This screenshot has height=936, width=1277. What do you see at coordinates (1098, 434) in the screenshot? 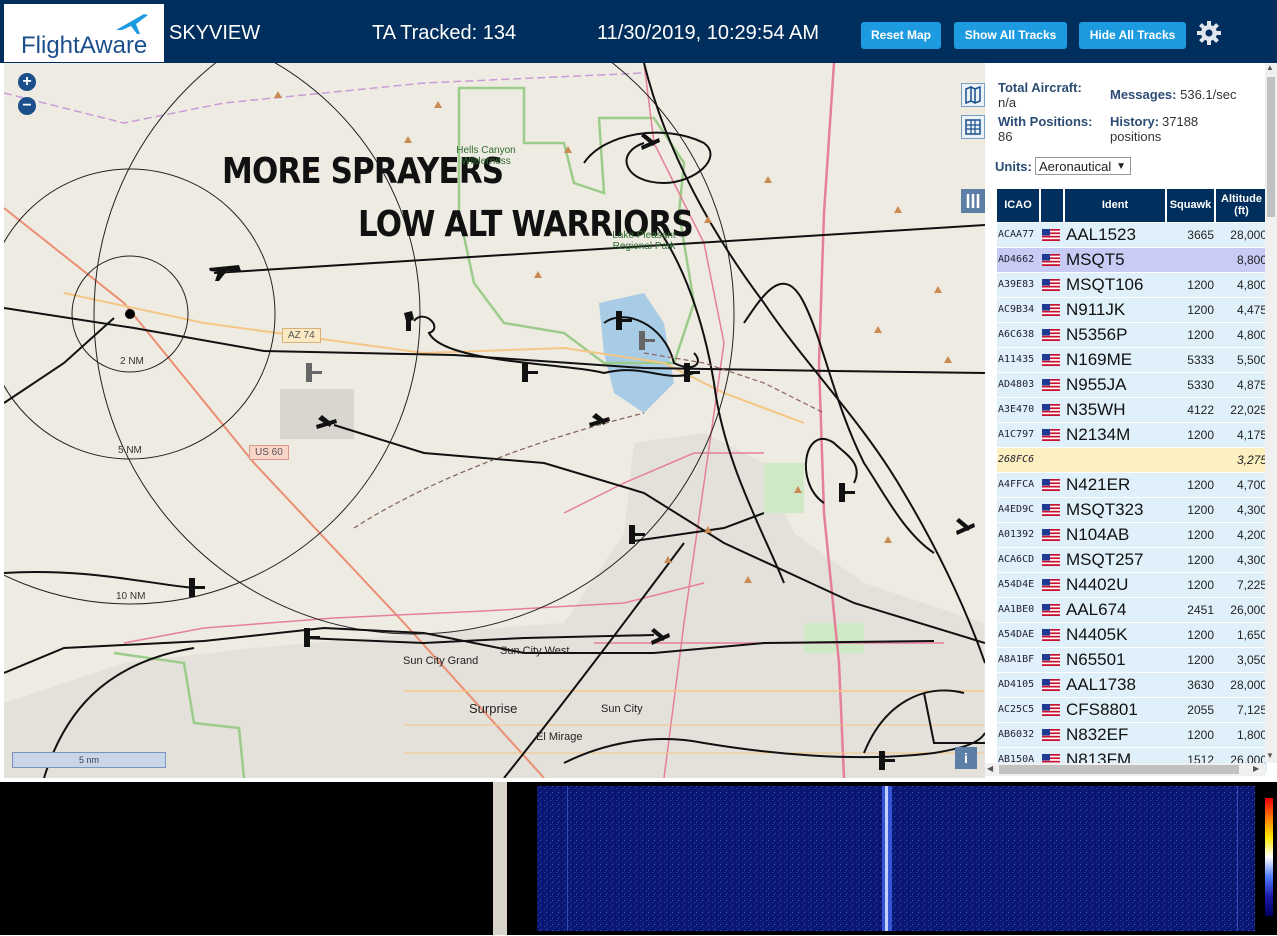
I see `ident-cell: N2134M` at bounding box center [1098, 434].